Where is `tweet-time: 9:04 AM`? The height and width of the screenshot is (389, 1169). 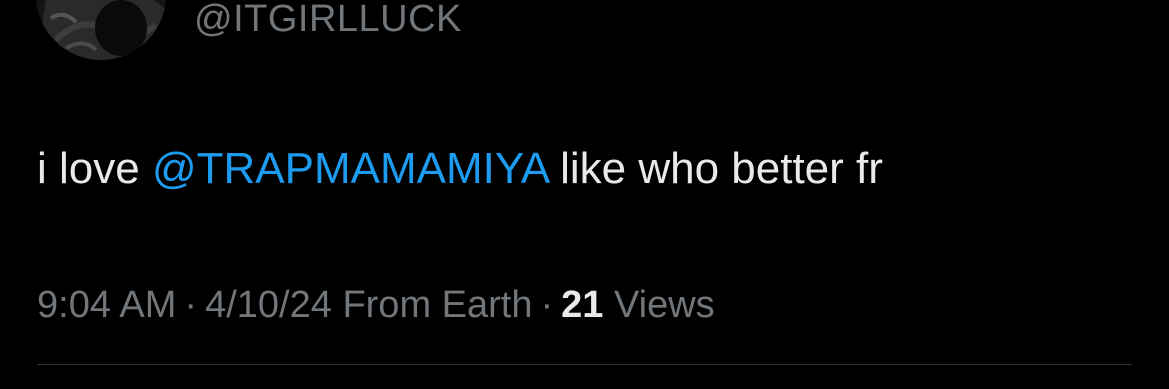 tweet-time: 9:04 AM is located at coordinates (106, 305).